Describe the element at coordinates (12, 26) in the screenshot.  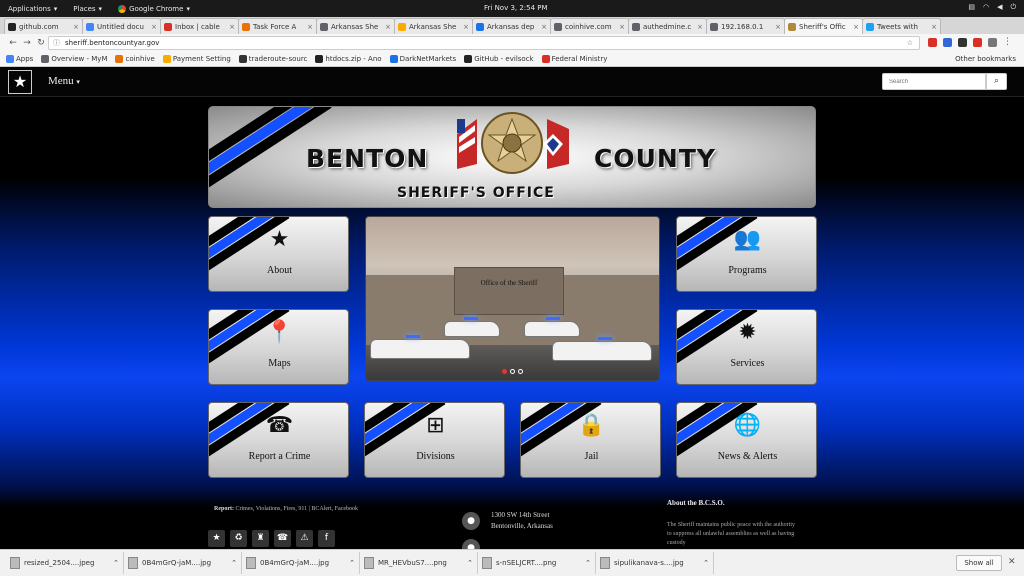
I see `tab-favicon-icon` at that location.